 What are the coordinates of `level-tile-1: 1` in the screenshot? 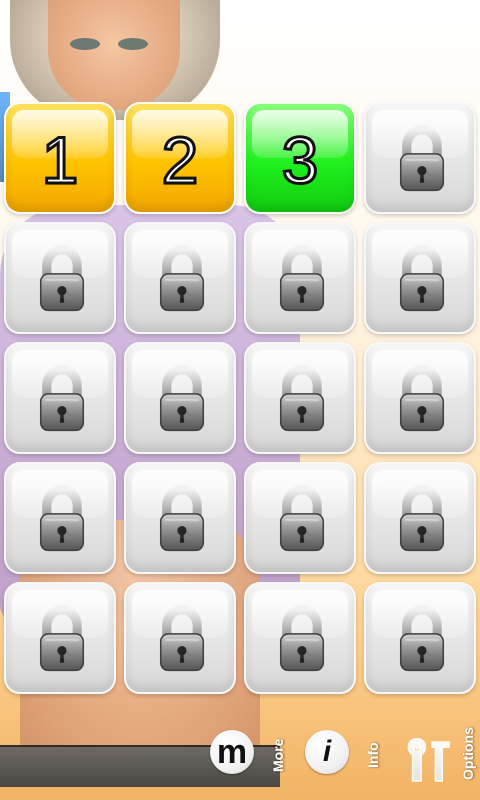 It's located at (60, 158).